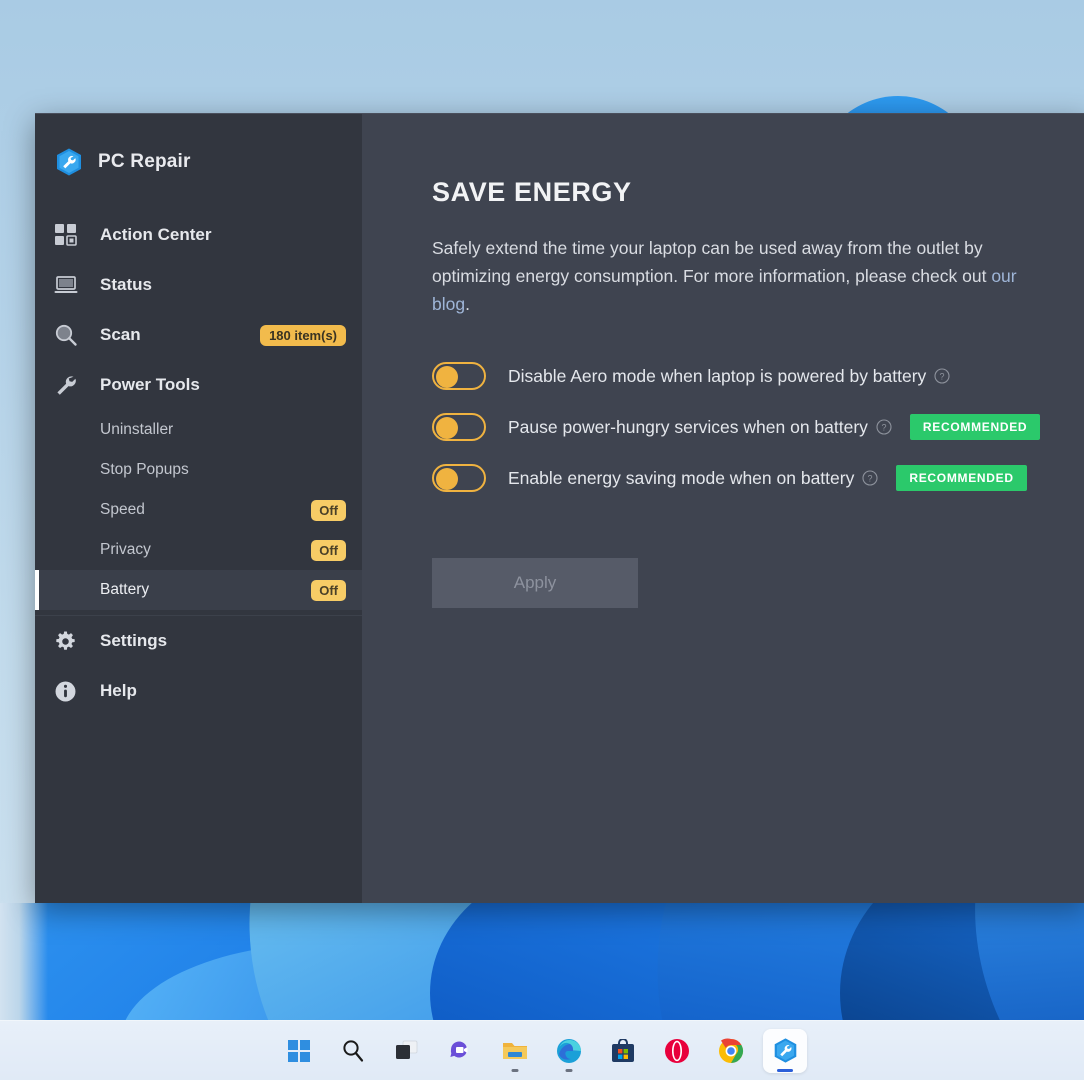  What do you see at coordinates (677, 1051) in the screenshot?
I see `opera-icon` at bounding box center [677, 1051].